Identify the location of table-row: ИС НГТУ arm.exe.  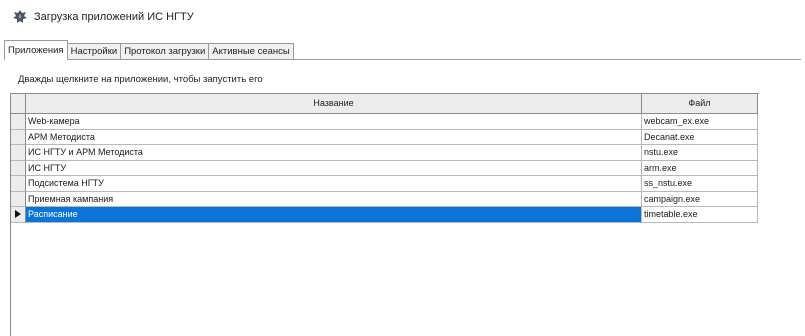
(384, 168).